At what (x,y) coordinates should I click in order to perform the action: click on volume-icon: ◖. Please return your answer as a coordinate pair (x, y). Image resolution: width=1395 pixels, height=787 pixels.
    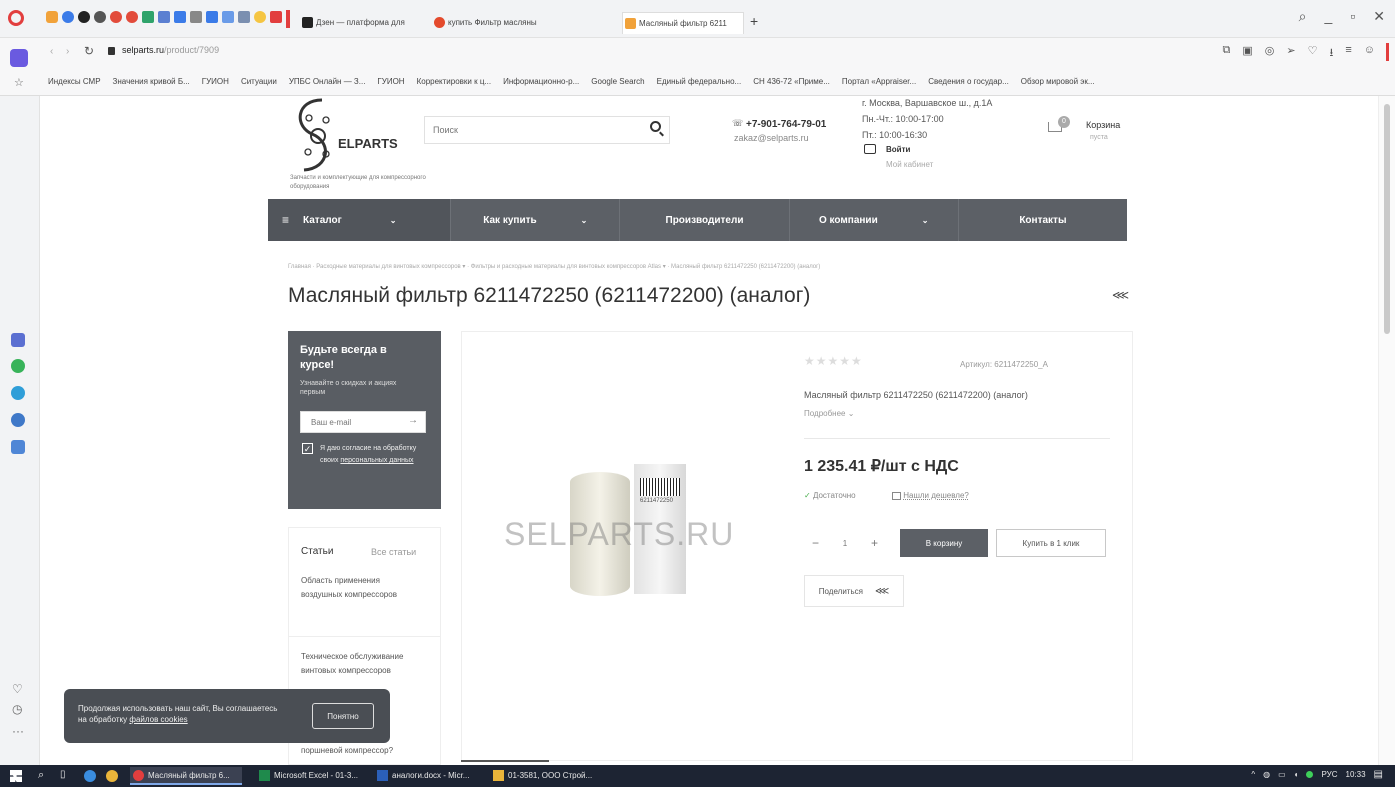
    Looking at the image, I should click on (1296, 774).